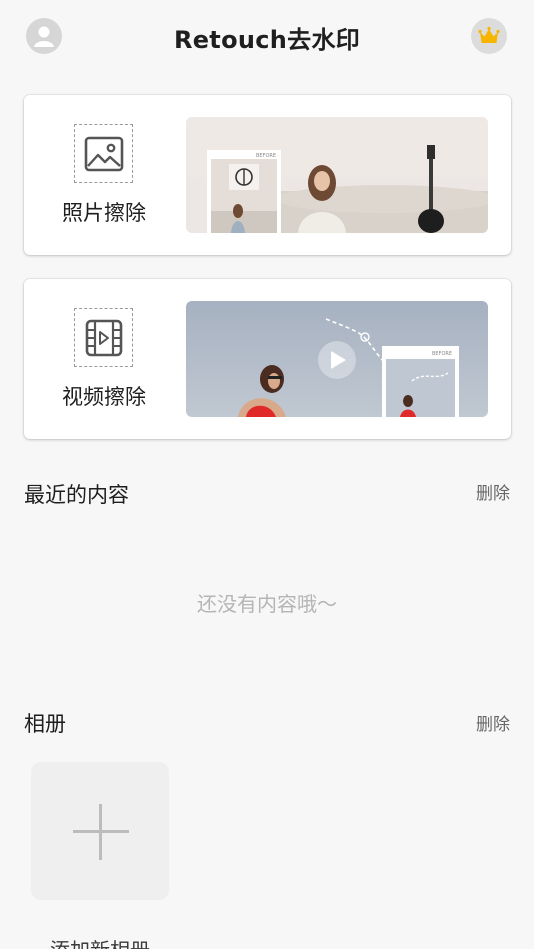  Describe the element at coordinates (337, 359) in the screenshot. I see `video-erase-preview-image: BEFORE` at that location.